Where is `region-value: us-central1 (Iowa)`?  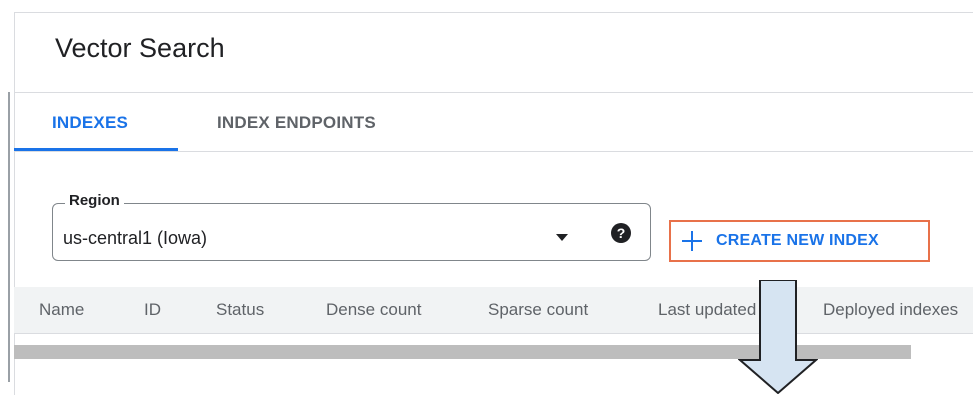
region-value: us-central1 (Iowa) is located at coordinates (135, 238).